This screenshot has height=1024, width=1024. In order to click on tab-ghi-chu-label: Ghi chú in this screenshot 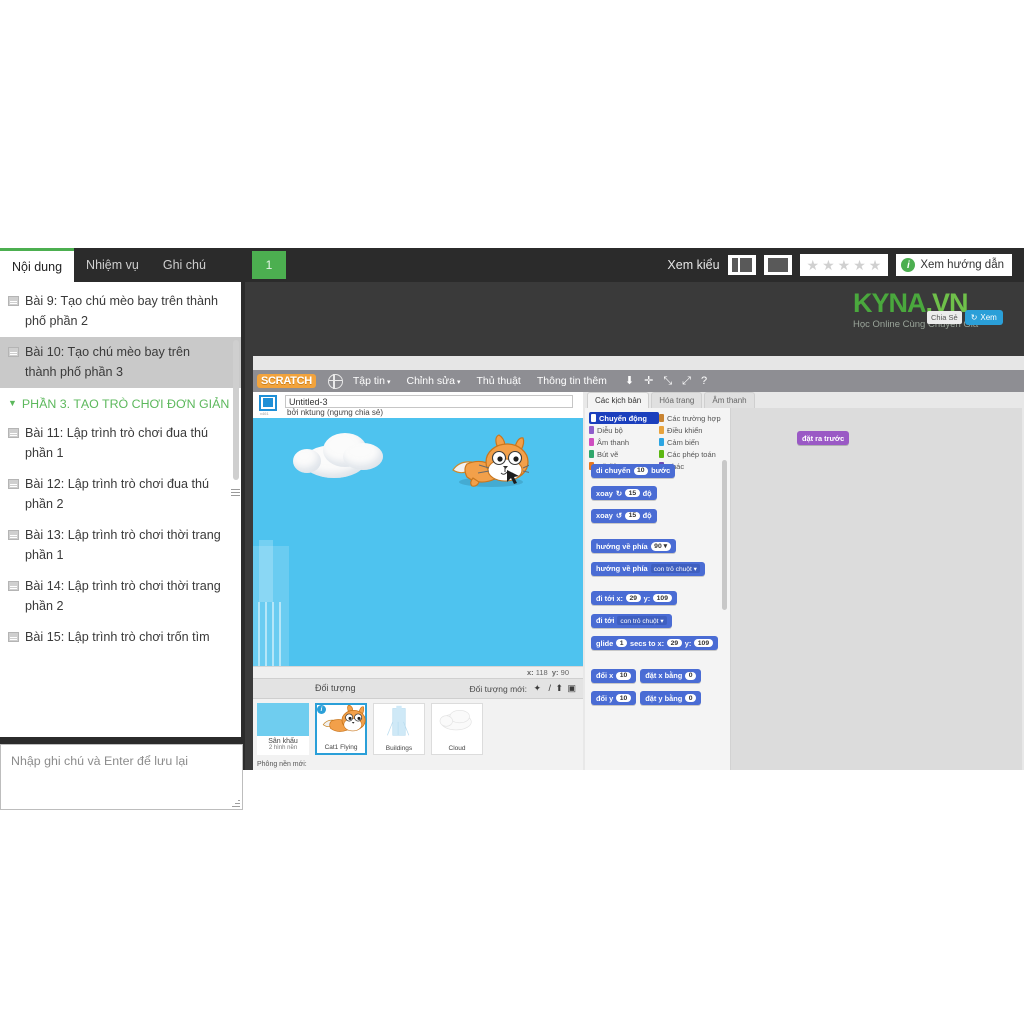, I will do `click(184, 265)`.